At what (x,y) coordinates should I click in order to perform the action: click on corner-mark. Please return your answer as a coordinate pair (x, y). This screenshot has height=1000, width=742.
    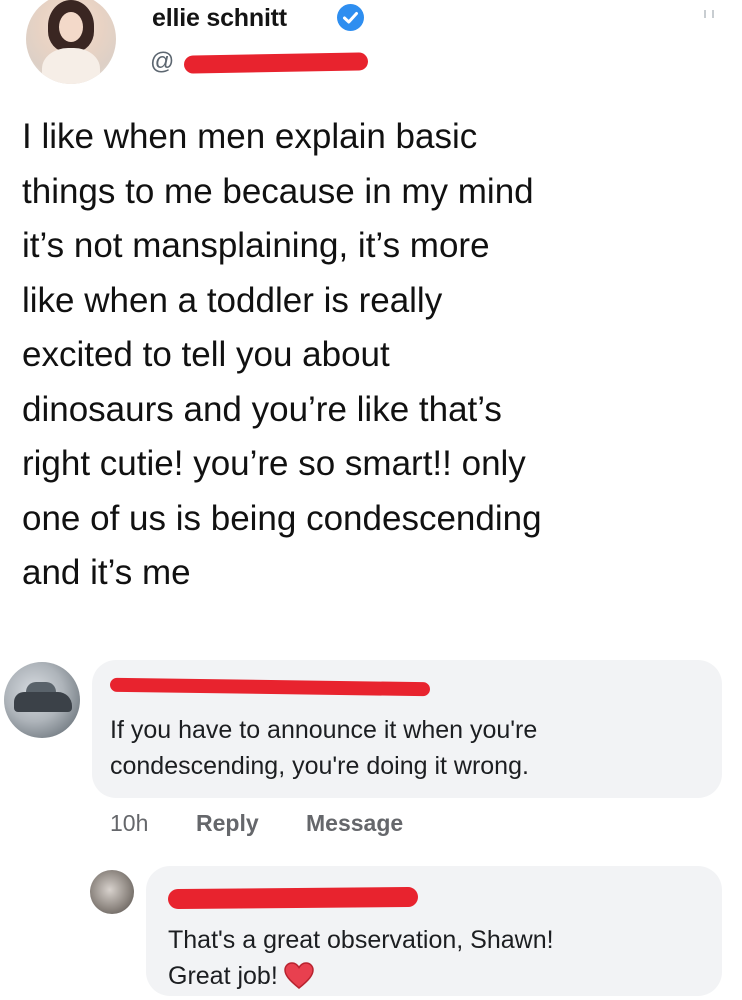
    Looking at the image, I should click on (709, 14).